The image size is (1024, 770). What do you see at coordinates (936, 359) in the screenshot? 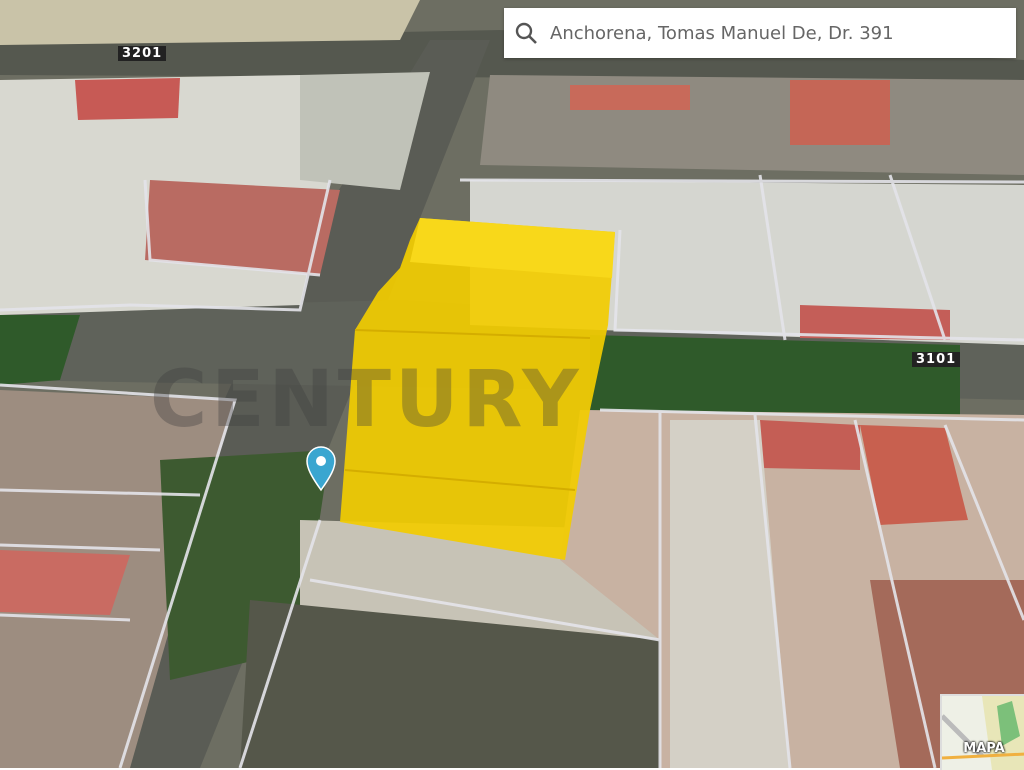
I see `street-number-label: 3101` at bounding box center [936, 359].